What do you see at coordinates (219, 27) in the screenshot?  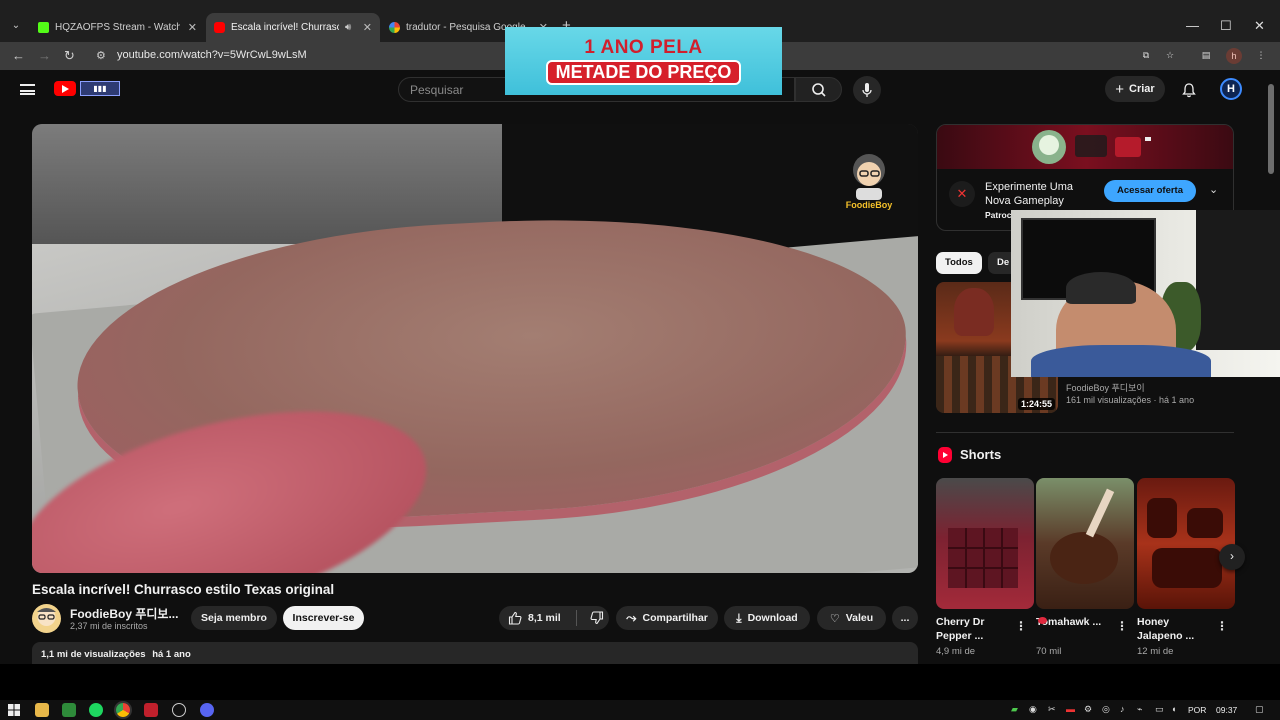 I see `youtube-favicon-icon` at bounding box center [219, 27].